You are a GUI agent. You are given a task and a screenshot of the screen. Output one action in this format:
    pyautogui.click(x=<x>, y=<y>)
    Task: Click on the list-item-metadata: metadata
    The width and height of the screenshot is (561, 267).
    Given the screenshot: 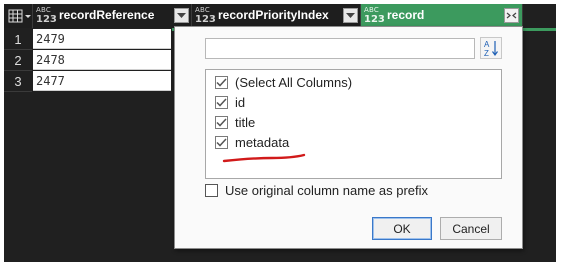 What is the action you would take?
    pyautogui.click(x=252, y=142)
    